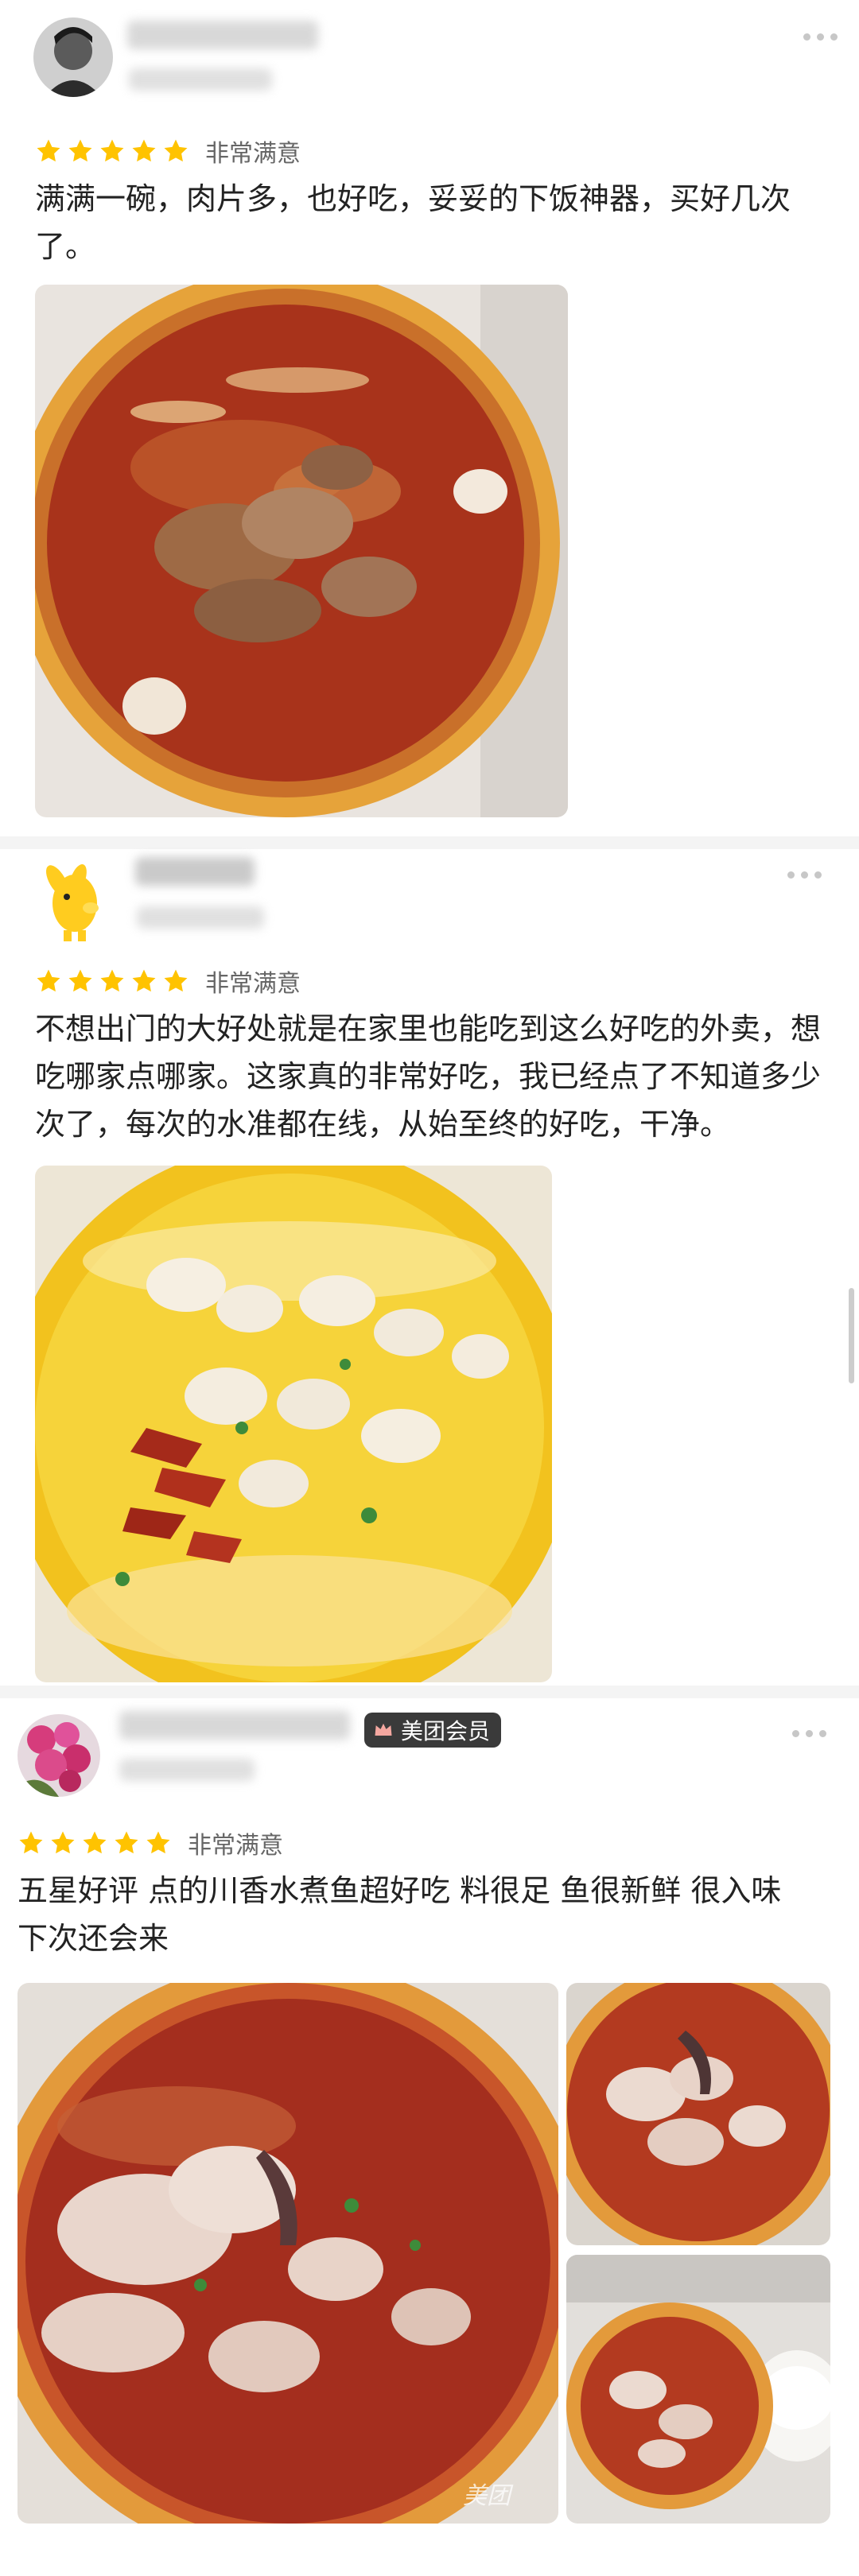 The width and height of the screenshot is (859, 2576). I want to click on watermark-label: 美团, so click(487, 2496).